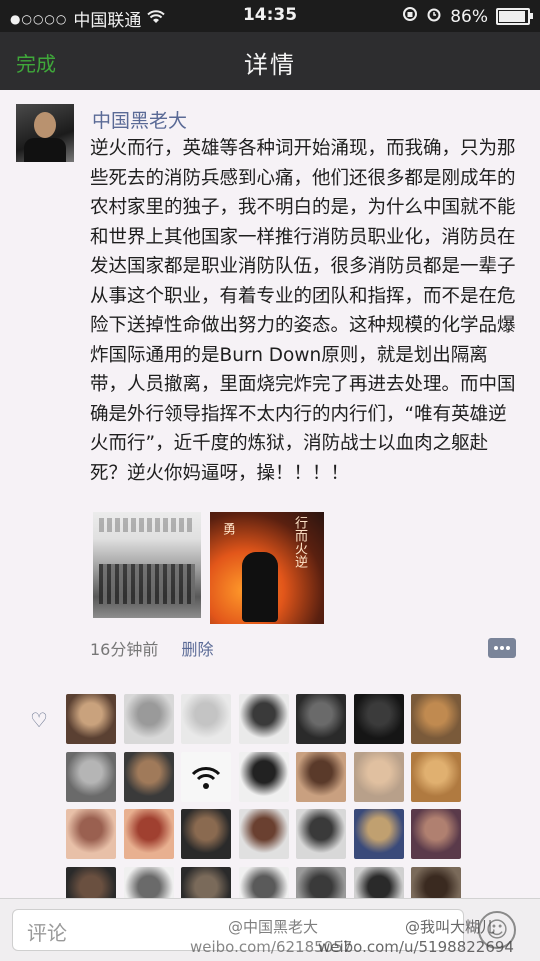 This screenshot has height=961, width=540. What do you see at coordinates (39, 720) in the screenshot?
I see `heart-icon: ♡` at bounding box center [39, 720].